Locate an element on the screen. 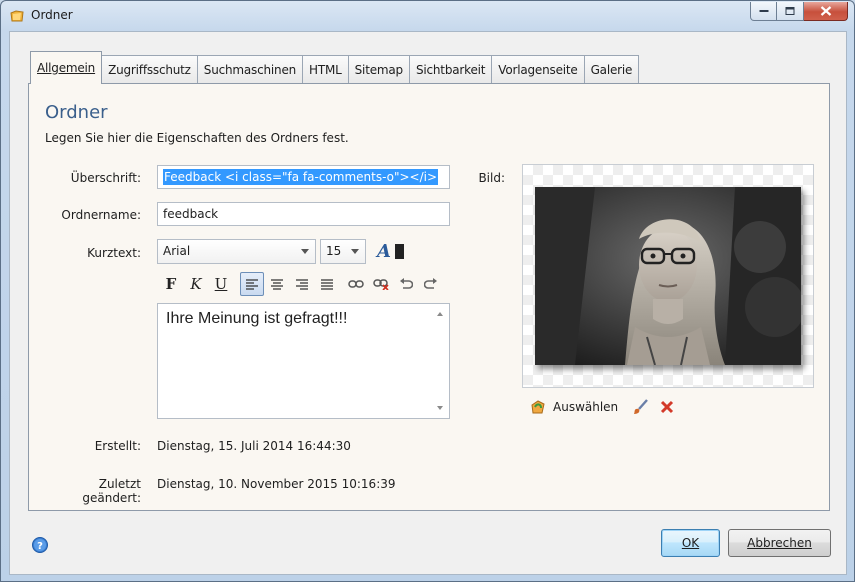  portrait-photo is located at coordinates (668, 276).